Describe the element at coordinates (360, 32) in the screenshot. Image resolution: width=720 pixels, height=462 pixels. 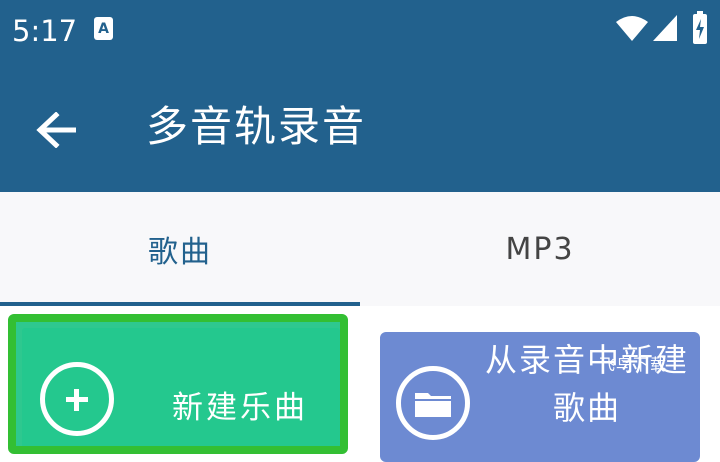
I see `status-bar: 5:17 A` at that location.